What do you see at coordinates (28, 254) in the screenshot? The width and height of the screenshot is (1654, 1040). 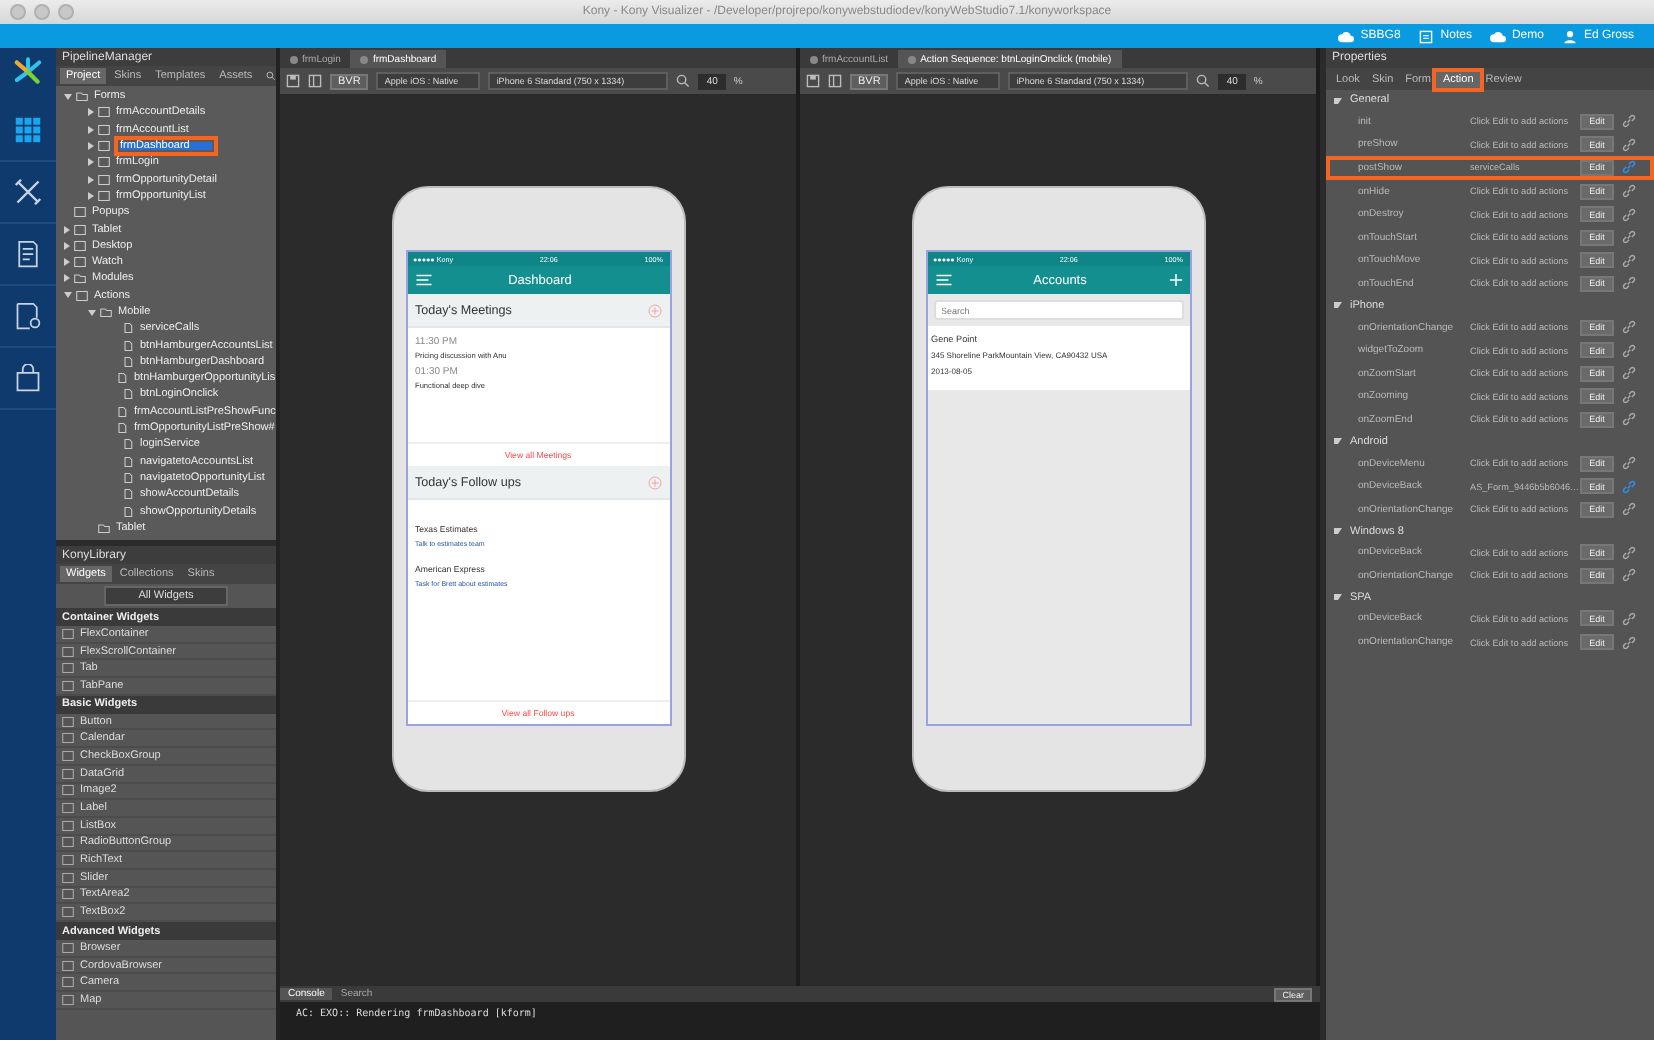 I see `document-icon` at bounding box center [28, 254].